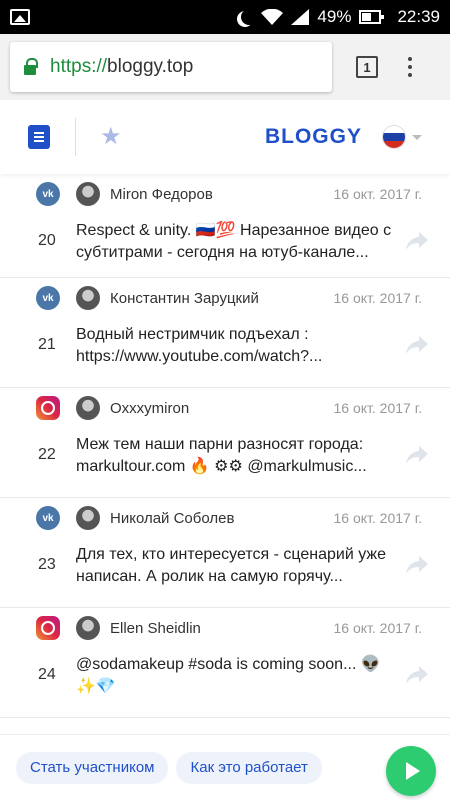 The image size is (450, 800). What do you see at coordinates (272, 17) in the screenshot?
I see `wifi-icon` at bounding box center [272, 17].